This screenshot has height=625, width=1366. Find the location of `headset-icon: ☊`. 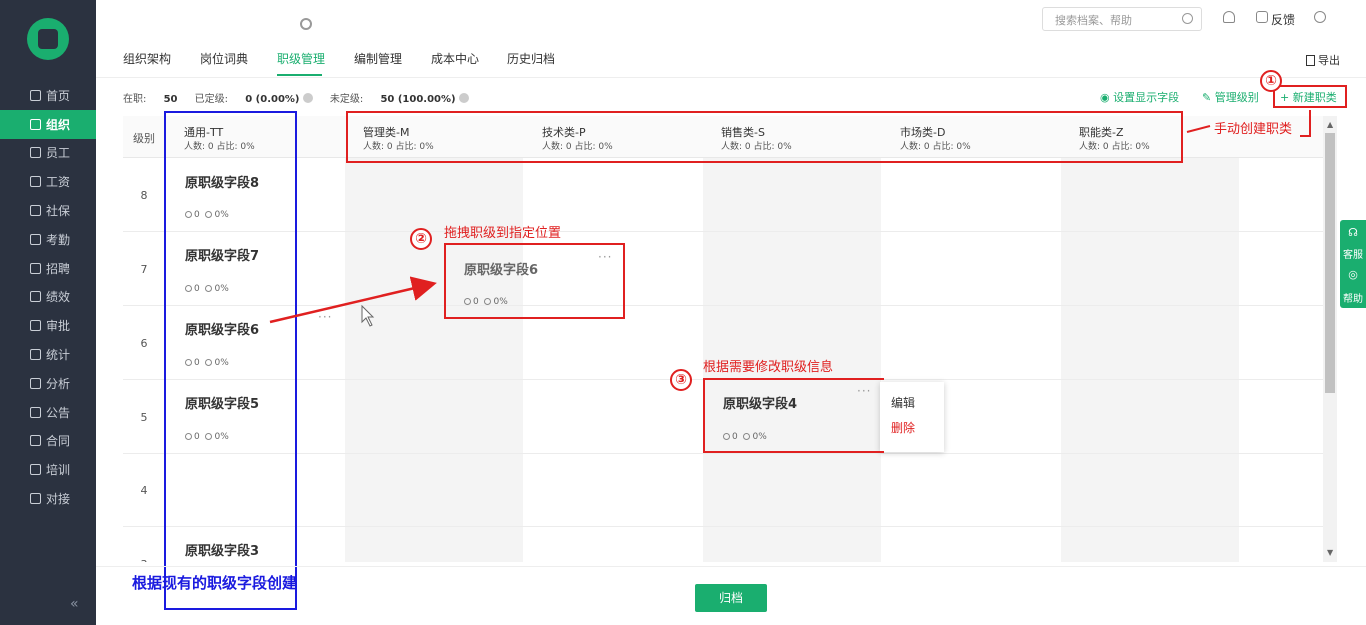

headset-icon: ☊ is located at coordinates (1353, 232).